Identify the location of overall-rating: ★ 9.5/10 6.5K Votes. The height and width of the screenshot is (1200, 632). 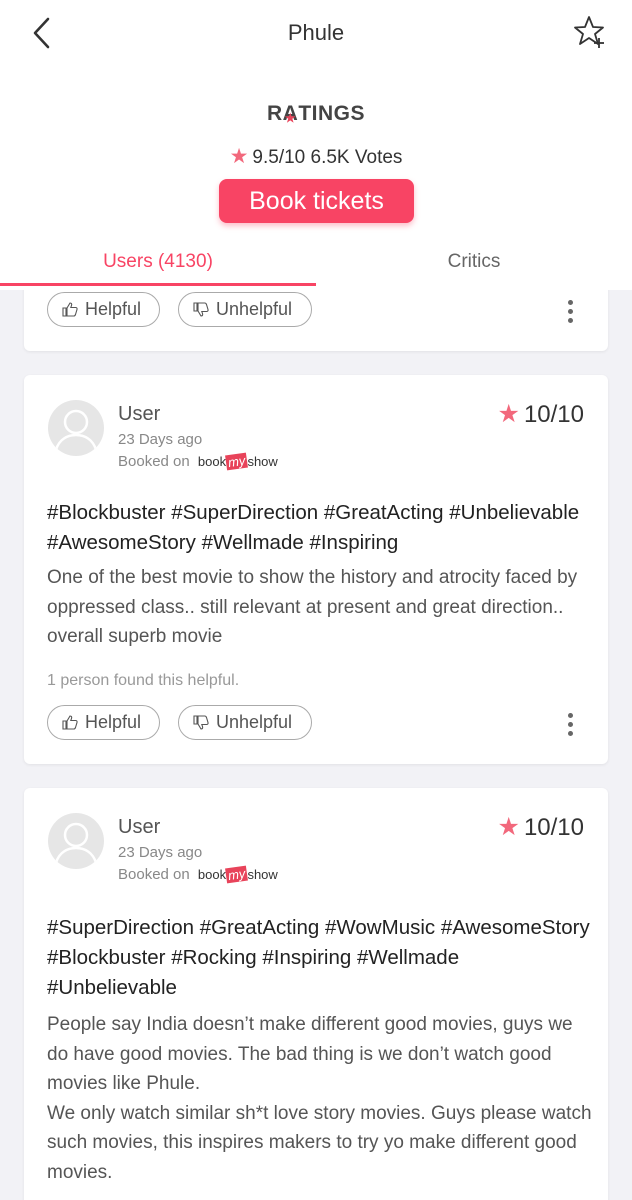
(316, 156).